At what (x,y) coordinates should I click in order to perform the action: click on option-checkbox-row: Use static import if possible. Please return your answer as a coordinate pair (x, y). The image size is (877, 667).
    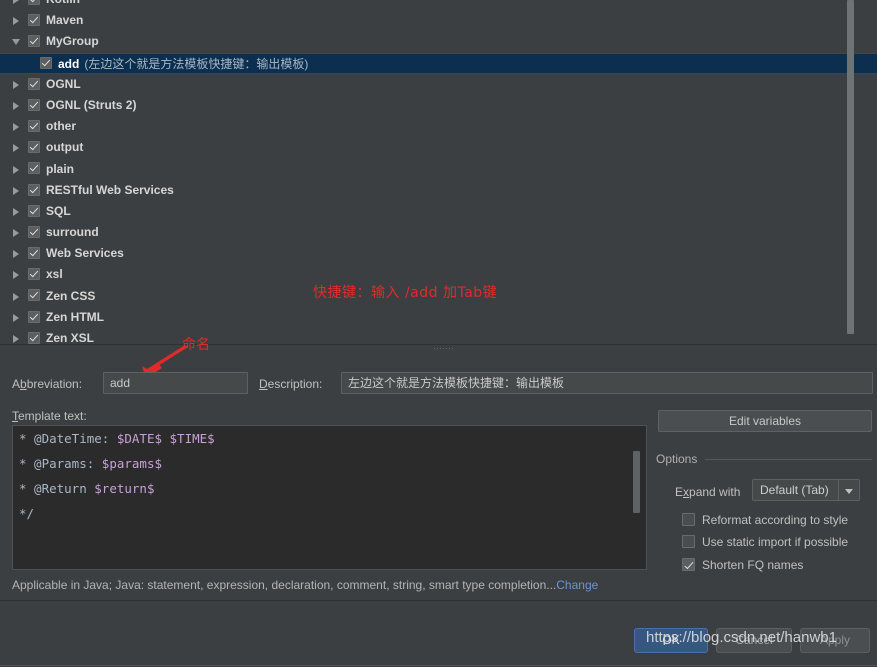
    Looking at the image, I should click on (765, 542).